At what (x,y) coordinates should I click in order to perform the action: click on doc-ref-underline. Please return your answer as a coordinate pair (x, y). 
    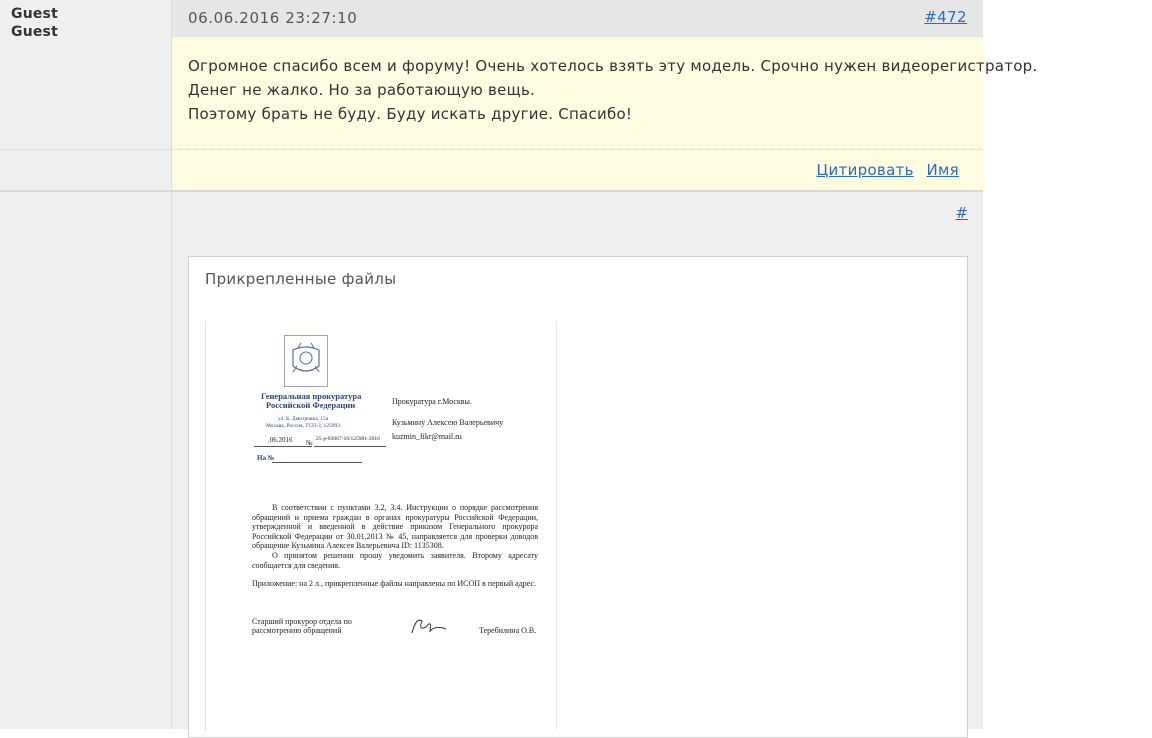
    Looking at the image, I should click on (317, 462).